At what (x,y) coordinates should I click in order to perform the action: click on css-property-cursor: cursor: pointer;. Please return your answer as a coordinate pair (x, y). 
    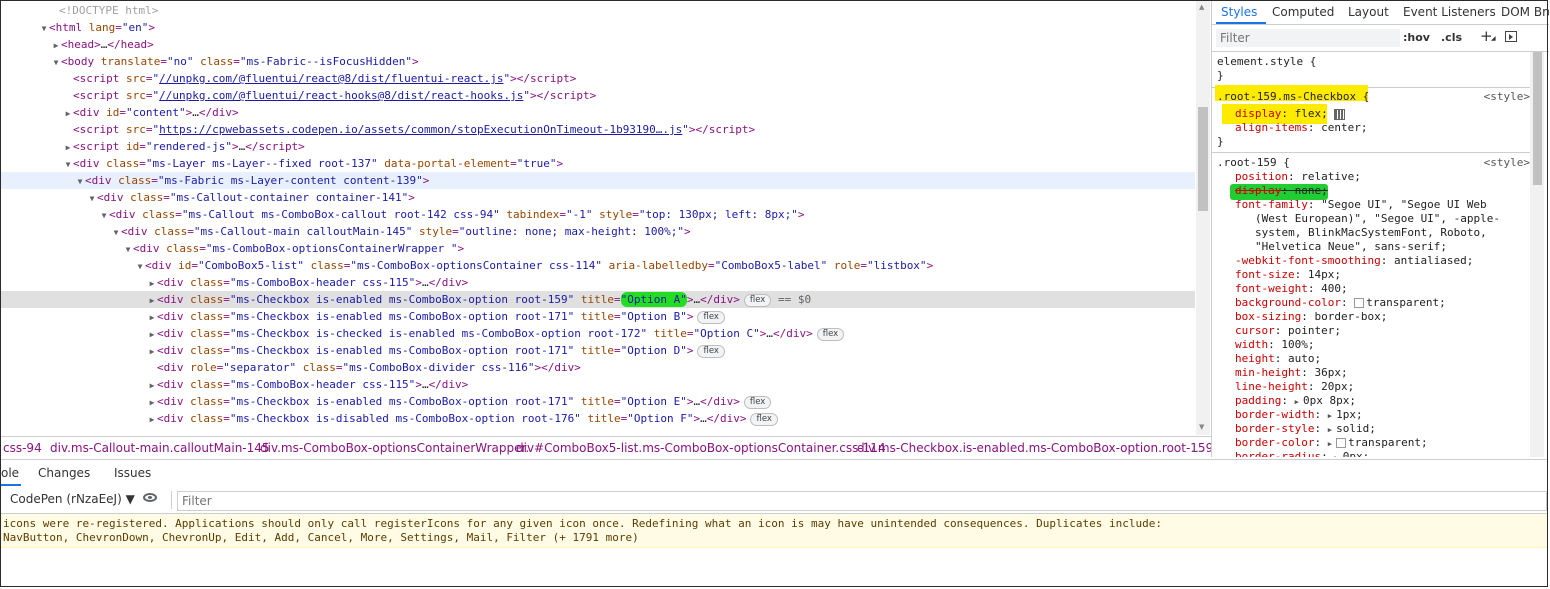
    Looking at the image, I should click on (1288, 331).